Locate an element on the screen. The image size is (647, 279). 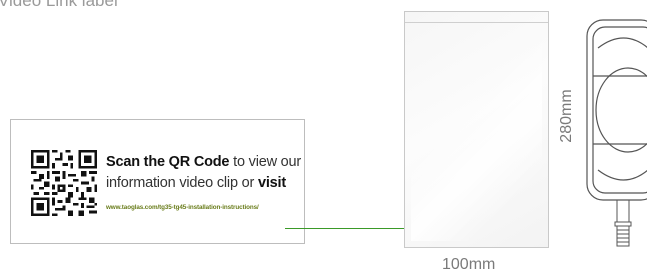
bag-zip-seal is located at coordinates (476, 22).